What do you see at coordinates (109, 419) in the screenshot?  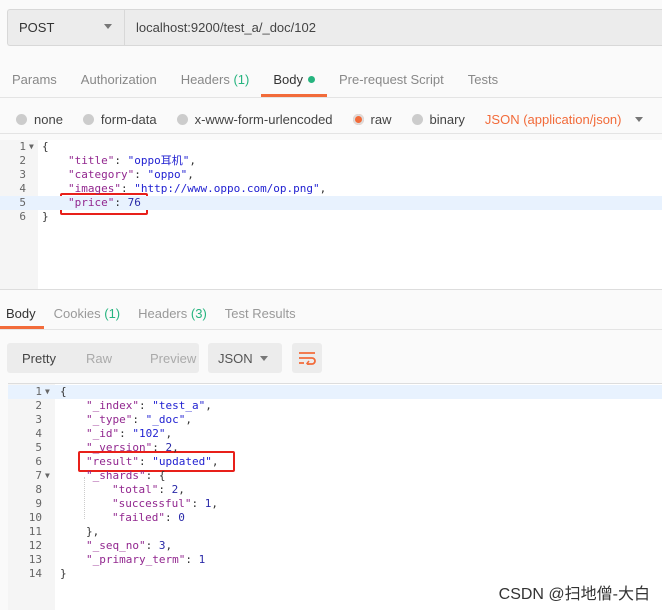 I see `json-key: "_type"` at bounding box center [109, 419].